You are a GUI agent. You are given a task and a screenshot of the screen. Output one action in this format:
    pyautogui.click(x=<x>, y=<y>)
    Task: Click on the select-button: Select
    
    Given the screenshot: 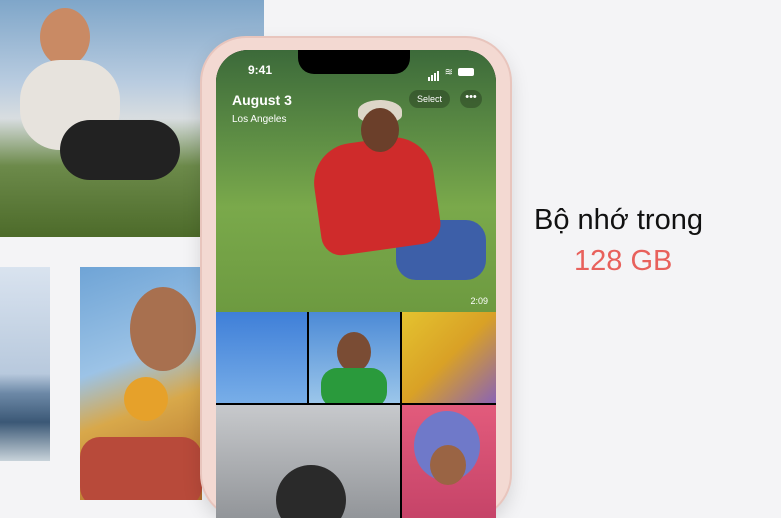 What is the action you would take?
    pyautogui.click(x=429, y=99)
    